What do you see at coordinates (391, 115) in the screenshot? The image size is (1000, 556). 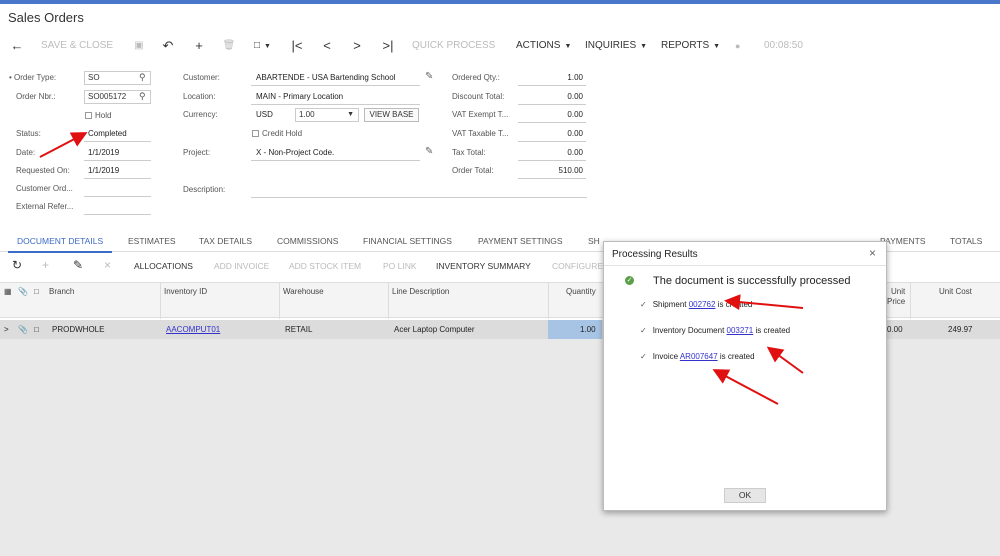 I see `view-base-button: VIEW BASE` at bounding box center [391, 115].